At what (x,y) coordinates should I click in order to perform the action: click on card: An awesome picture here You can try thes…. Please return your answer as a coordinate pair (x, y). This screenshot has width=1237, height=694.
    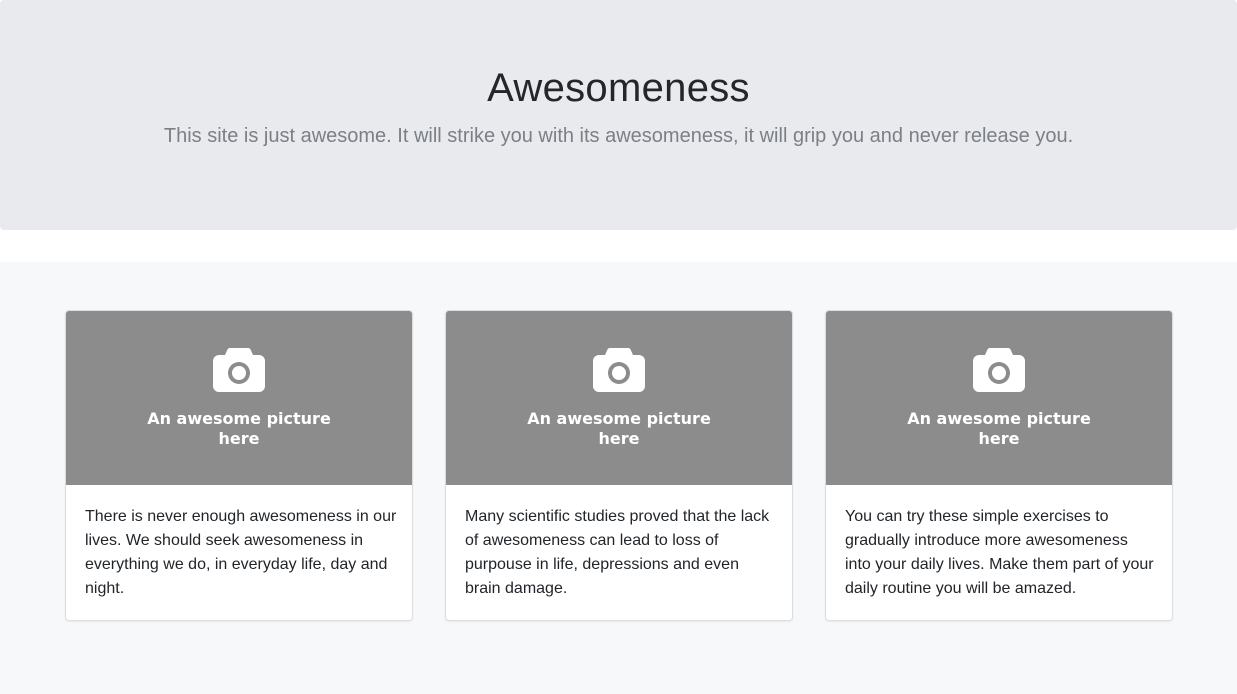
    Looking at the image, I should click on (999, 465).